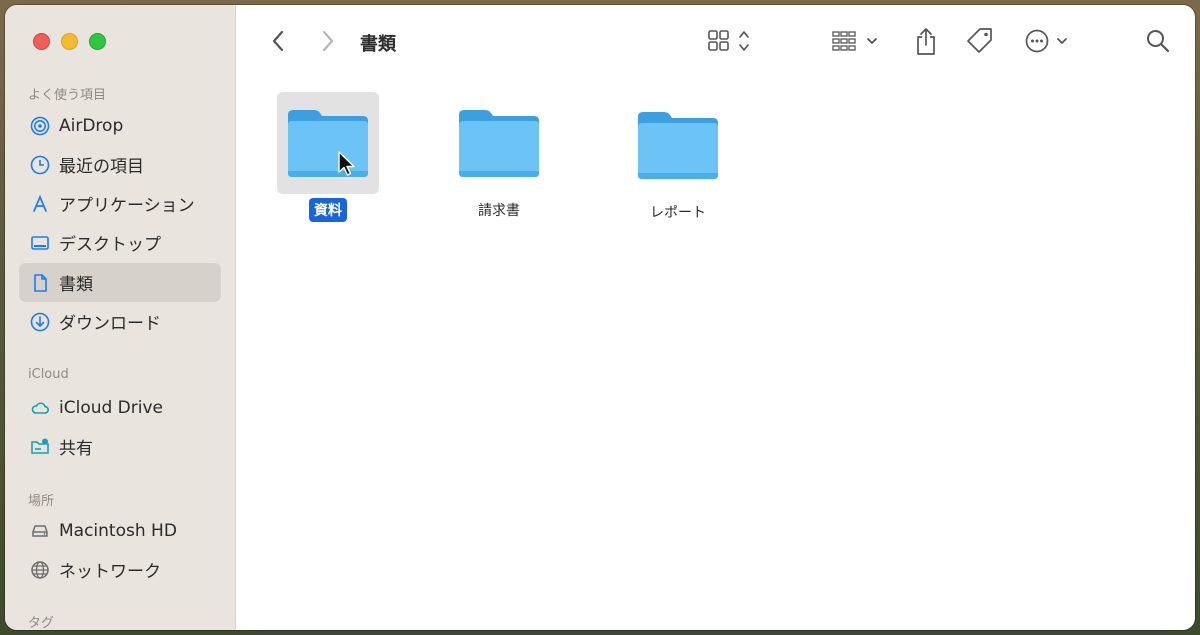 Image resolution: width=1200 pixels, height=635 pixels. What do you see at coordinates (346, 163) in the screenshot?
I see `mouse-cursor-icon` at bounding box center [346, 163].